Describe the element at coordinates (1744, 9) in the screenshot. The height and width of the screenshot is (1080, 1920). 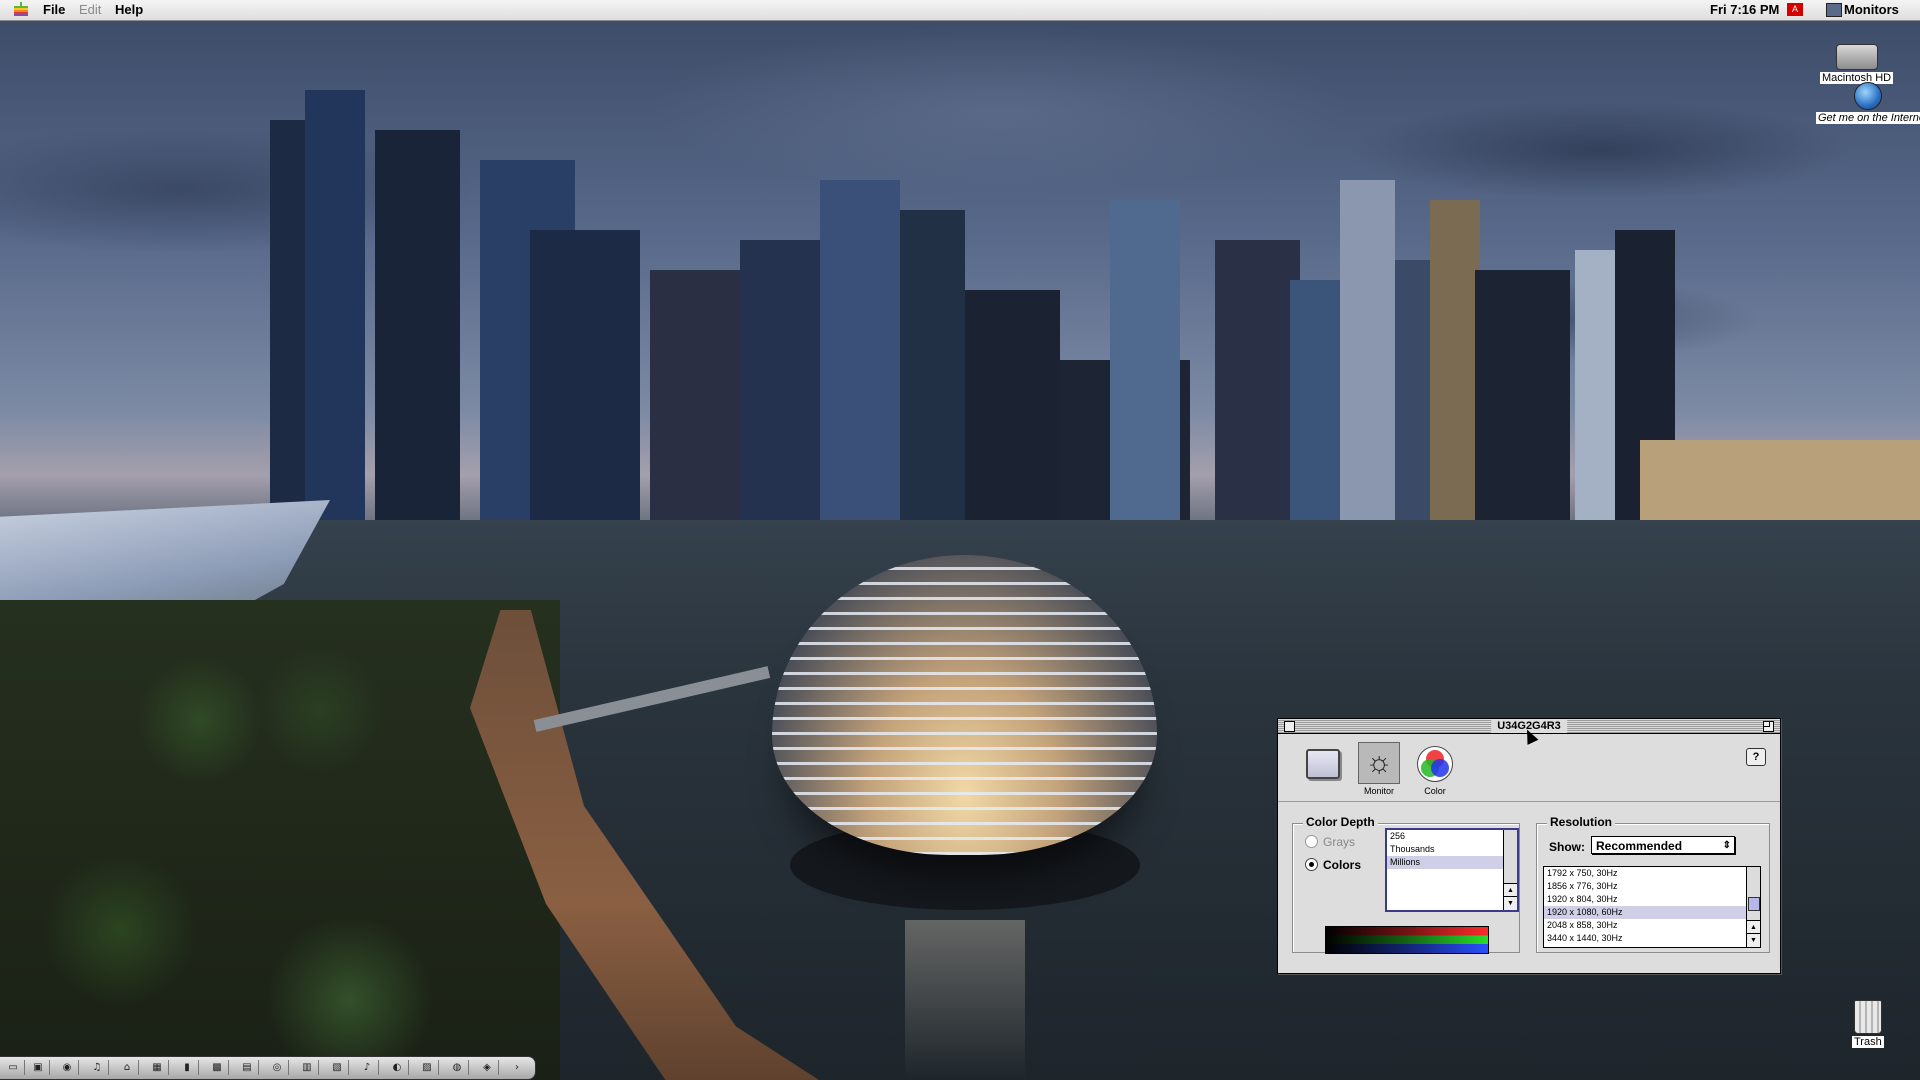
I see `menubar-clock: Fri 7:16 PM` at that location.